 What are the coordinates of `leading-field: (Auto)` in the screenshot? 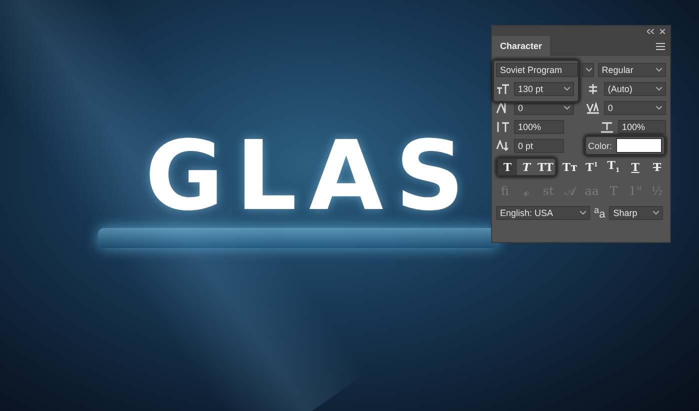 It's located at (635, 89).